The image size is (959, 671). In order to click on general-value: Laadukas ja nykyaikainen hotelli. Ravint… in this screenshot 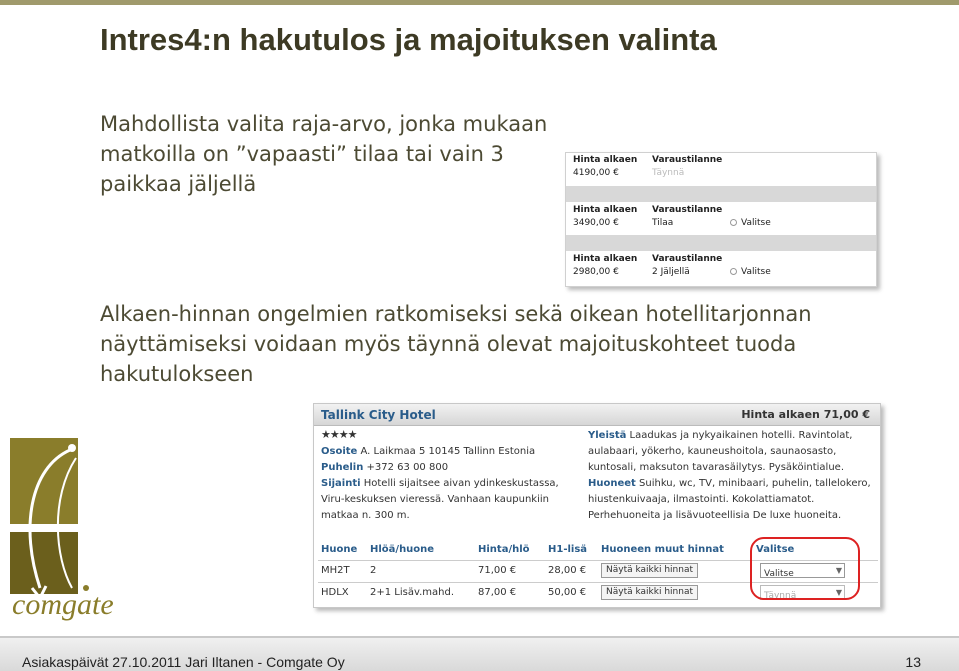, I will do `click(720, 451)`.